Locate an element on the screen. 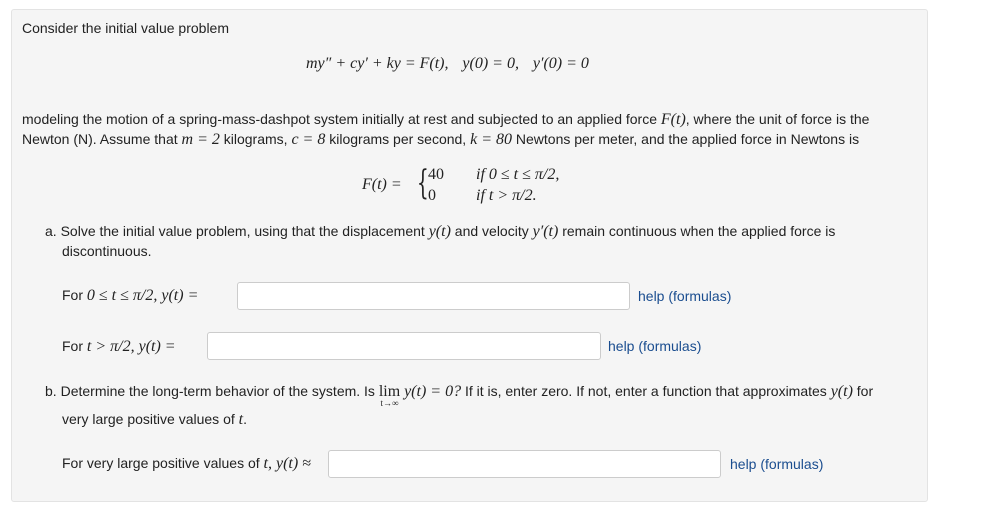 Image resolution: width=991 pixels, height=510 pixels. description-text: kilograms, is located at coordinates (255, 139).